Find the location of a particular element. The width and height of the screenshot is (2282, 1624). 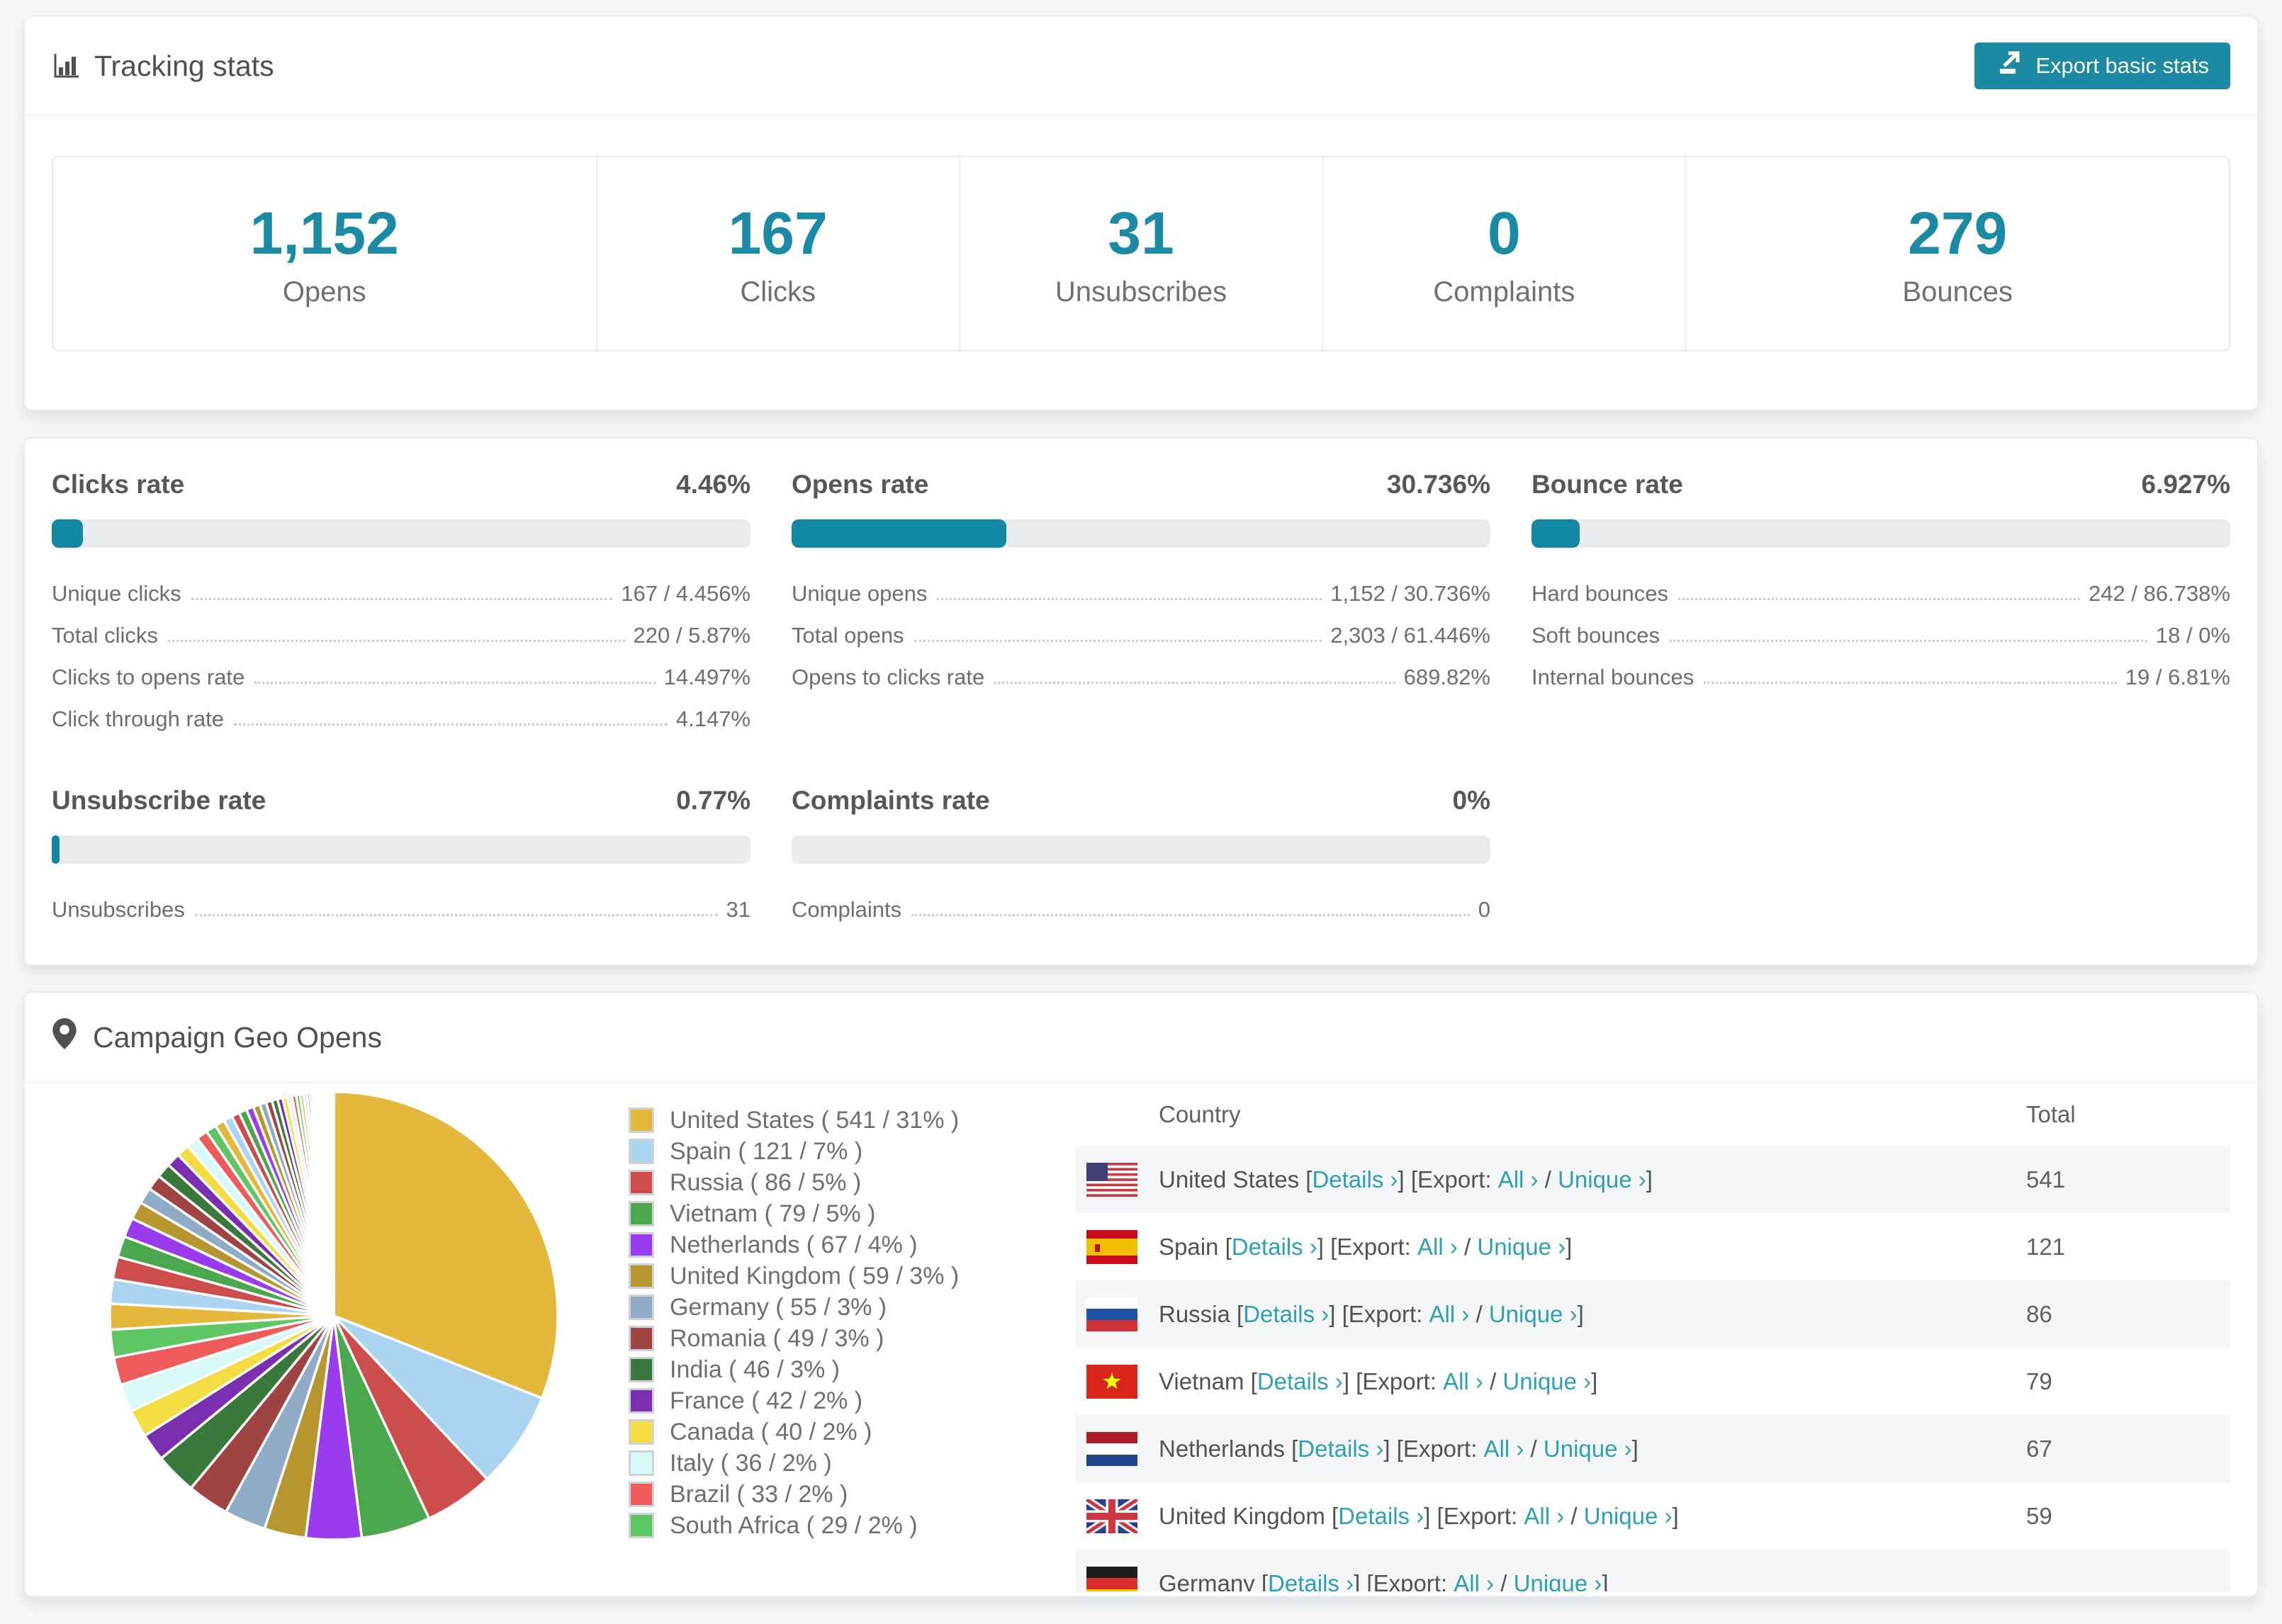

rate-block-complaints-rate: Complaints rate 0% Complaints 0 is located at coordinates (1141, 855).